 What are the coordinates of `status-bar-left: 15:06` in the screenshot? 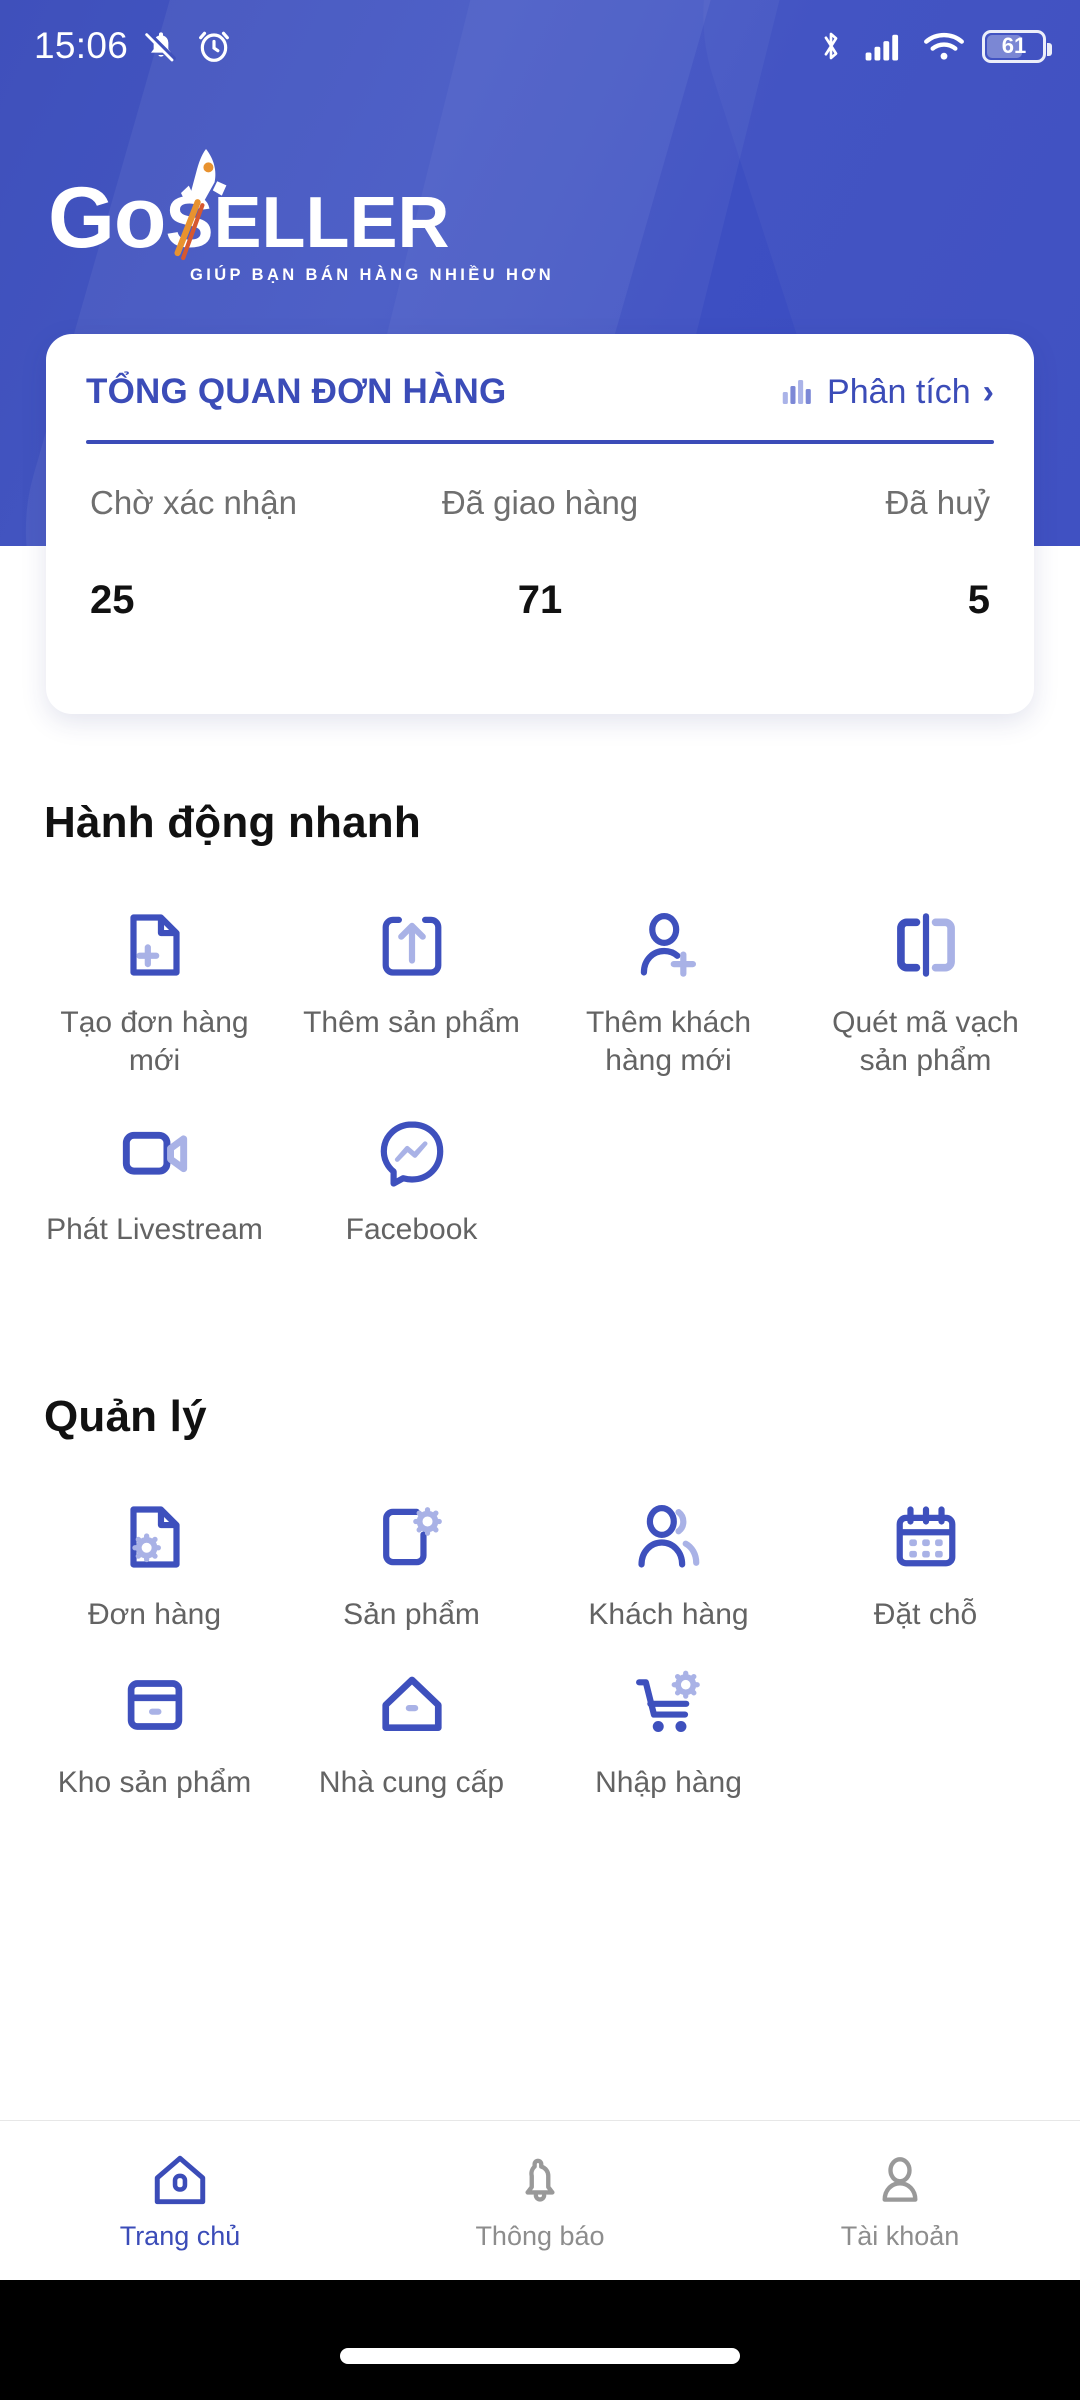 It's located at (134, 46).